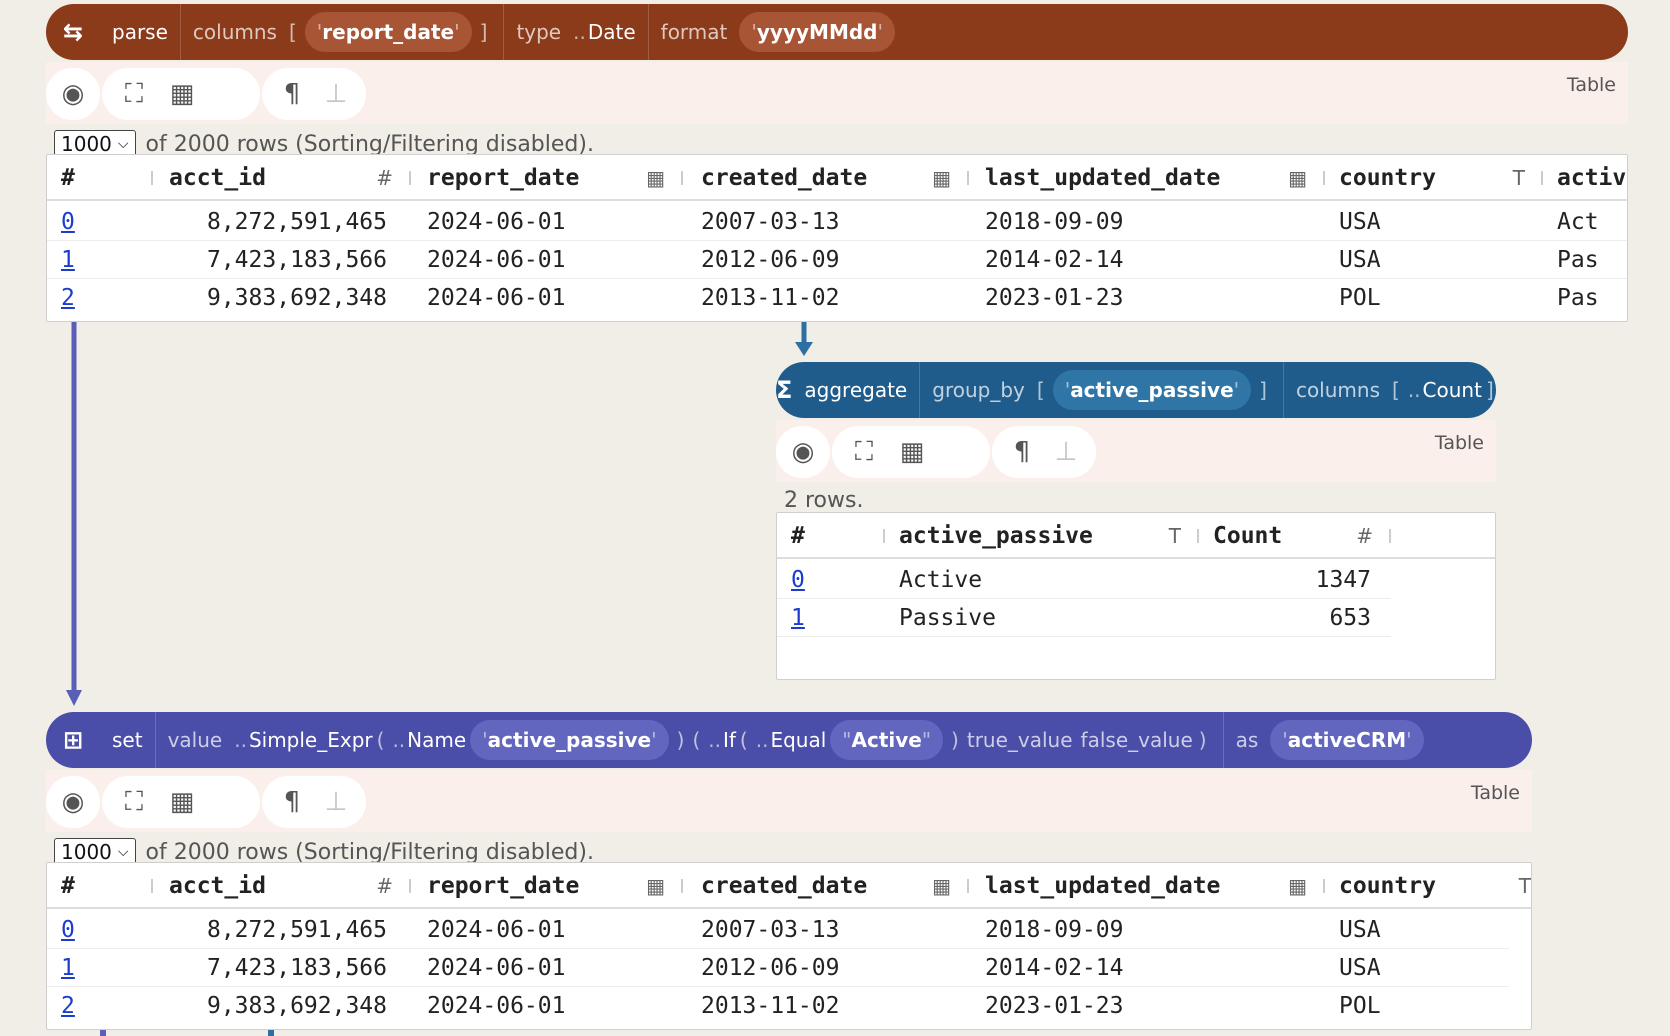  I want to click on name-pill: ' active_passive ', so click(569, 740).